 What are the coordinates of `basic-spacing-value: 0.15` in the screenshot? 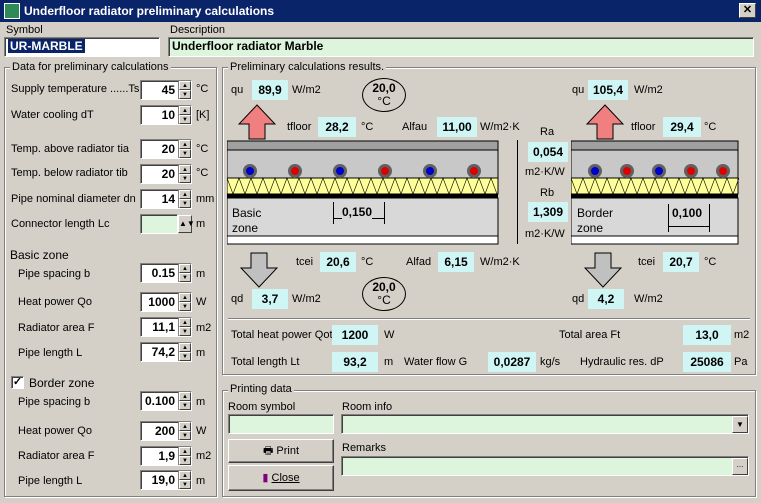 It's located at (163, 273).